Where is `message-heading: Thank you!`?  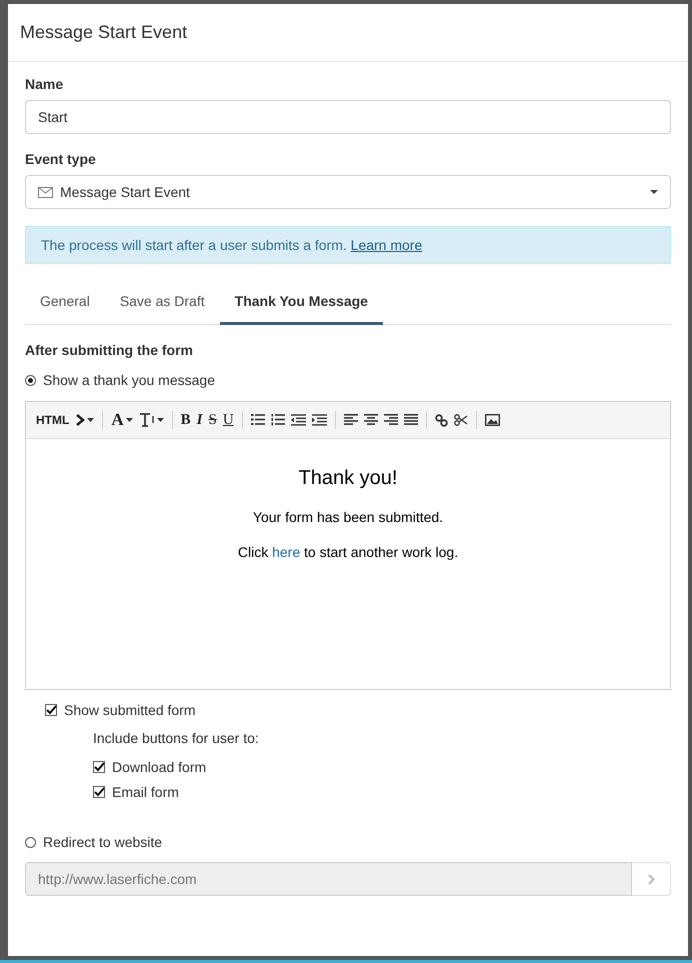 message-heading: Thank you! is located at coordinates (348, 478).